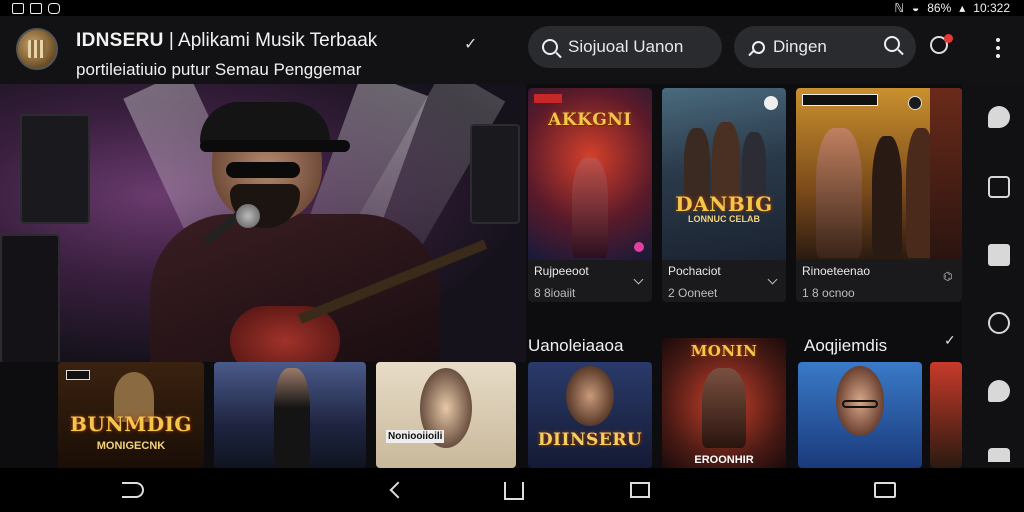  I want to click on save-icon, so click(999, 255).